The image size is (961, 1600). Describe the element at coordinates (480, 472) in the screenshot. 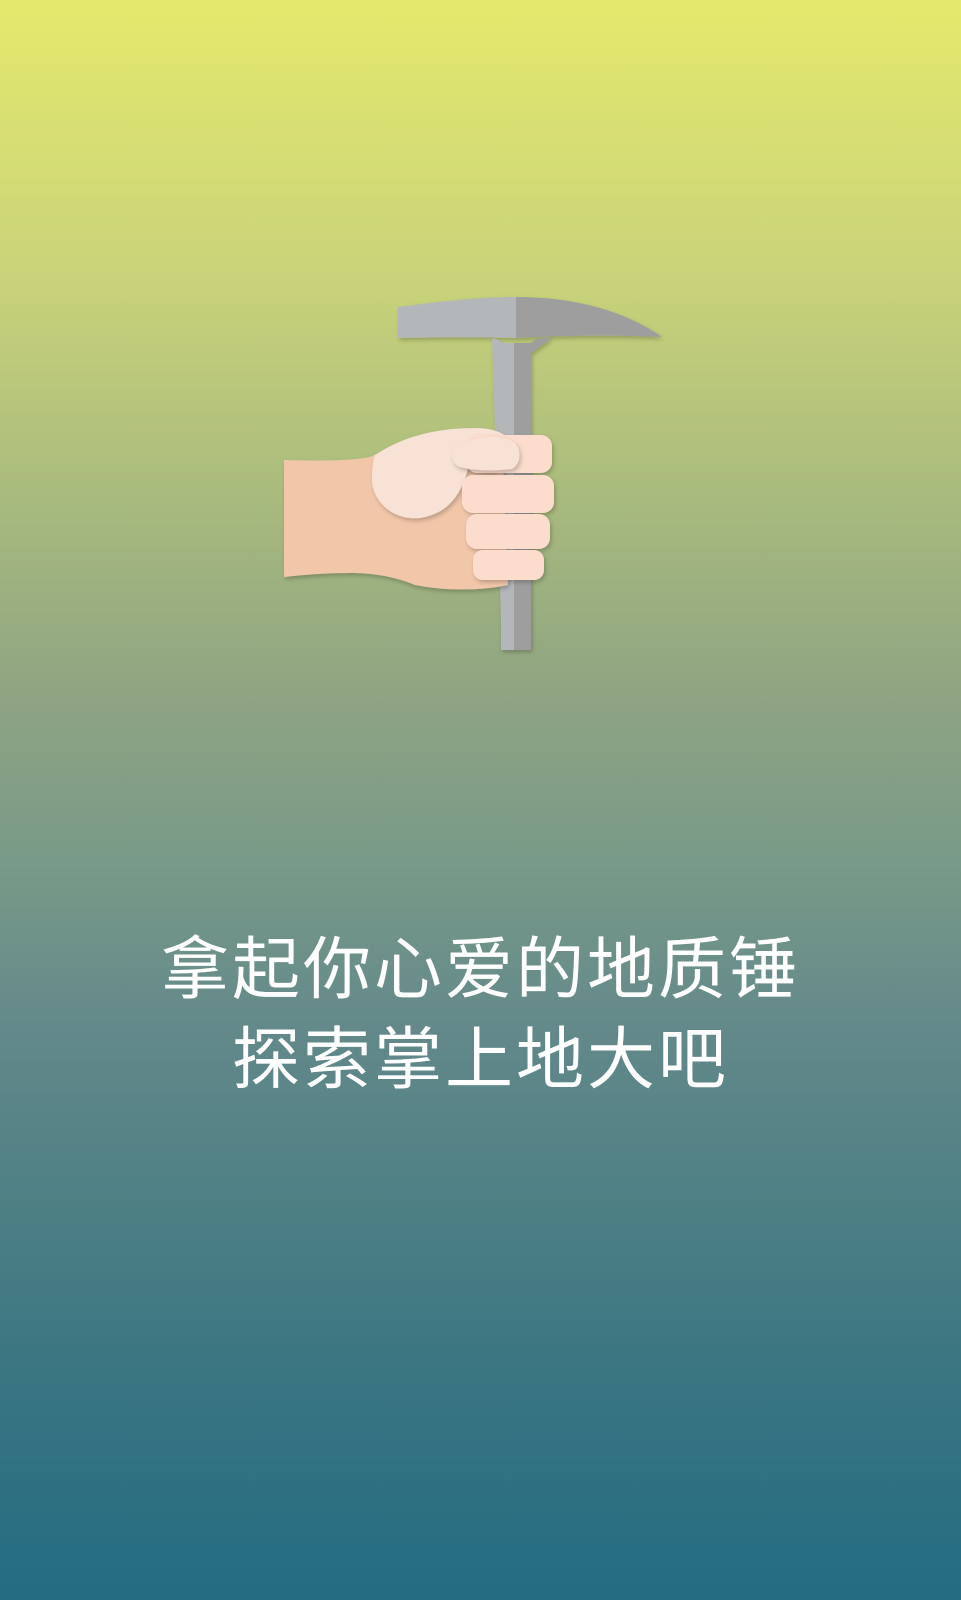

I see `hand-holding-hammer-icon` at that location.